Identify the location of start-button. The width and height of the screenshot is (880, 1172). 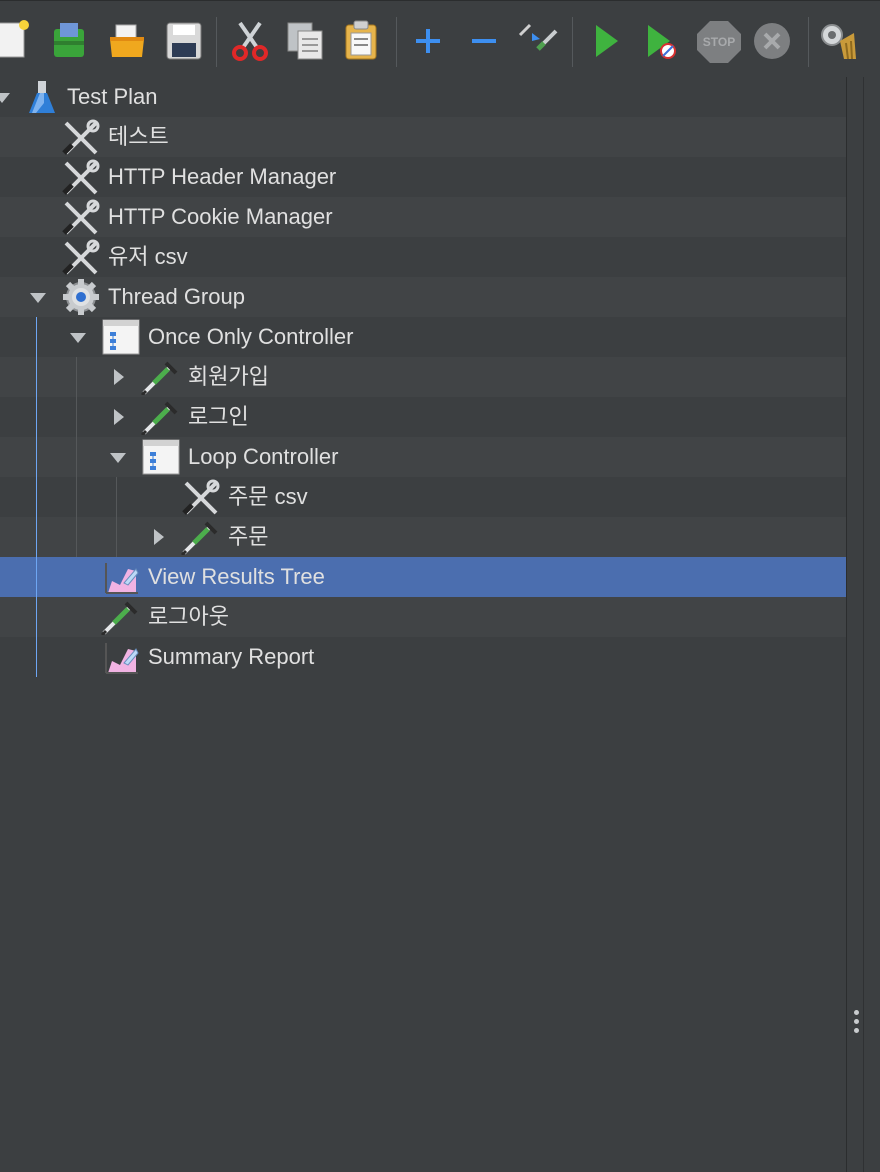
(606, 41).